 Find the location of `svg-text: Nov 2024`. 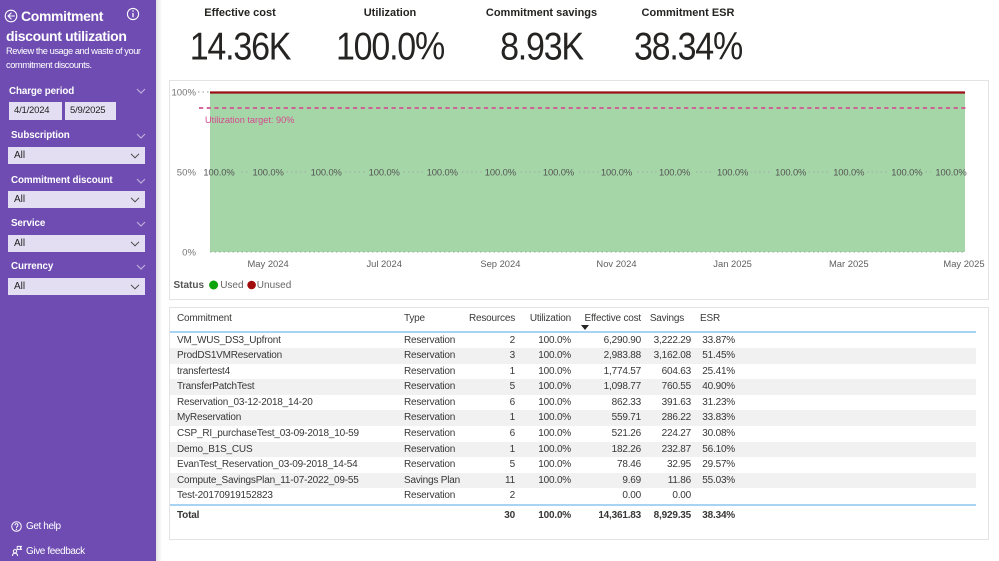

svg-text: Nov 2024 is located at coordinates (616, 263).